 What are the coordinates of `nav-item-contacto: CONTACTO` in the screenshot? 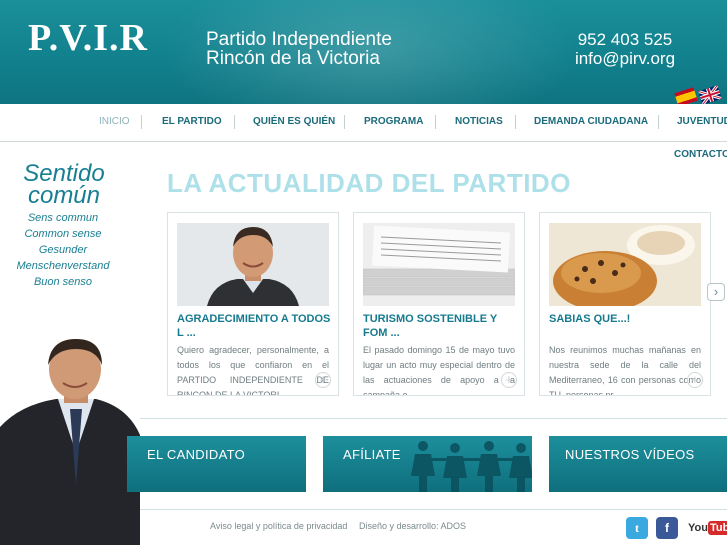 It's located at (700, 154).